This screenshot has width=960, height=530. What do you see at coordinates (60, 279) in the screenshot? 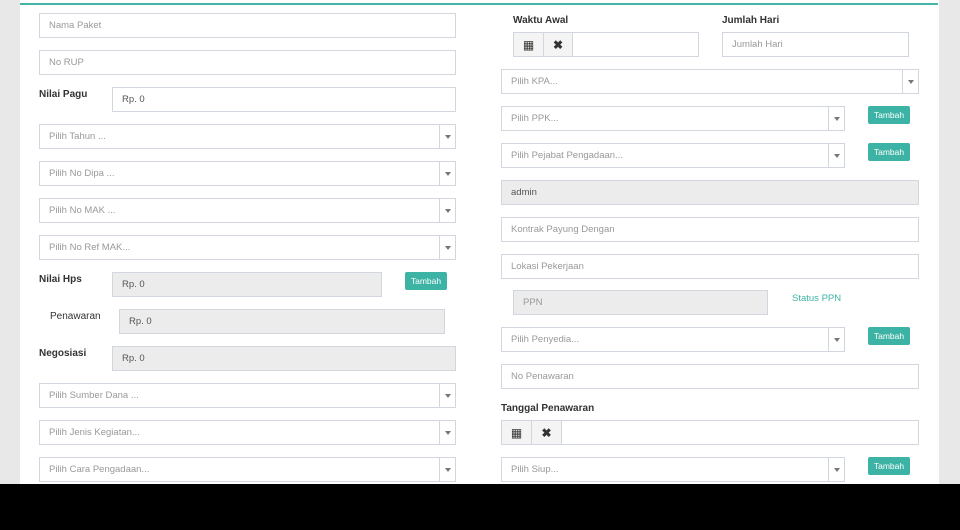
I see `nilai-hps-label: Nilai Hps` at bounding box center [60, 279].